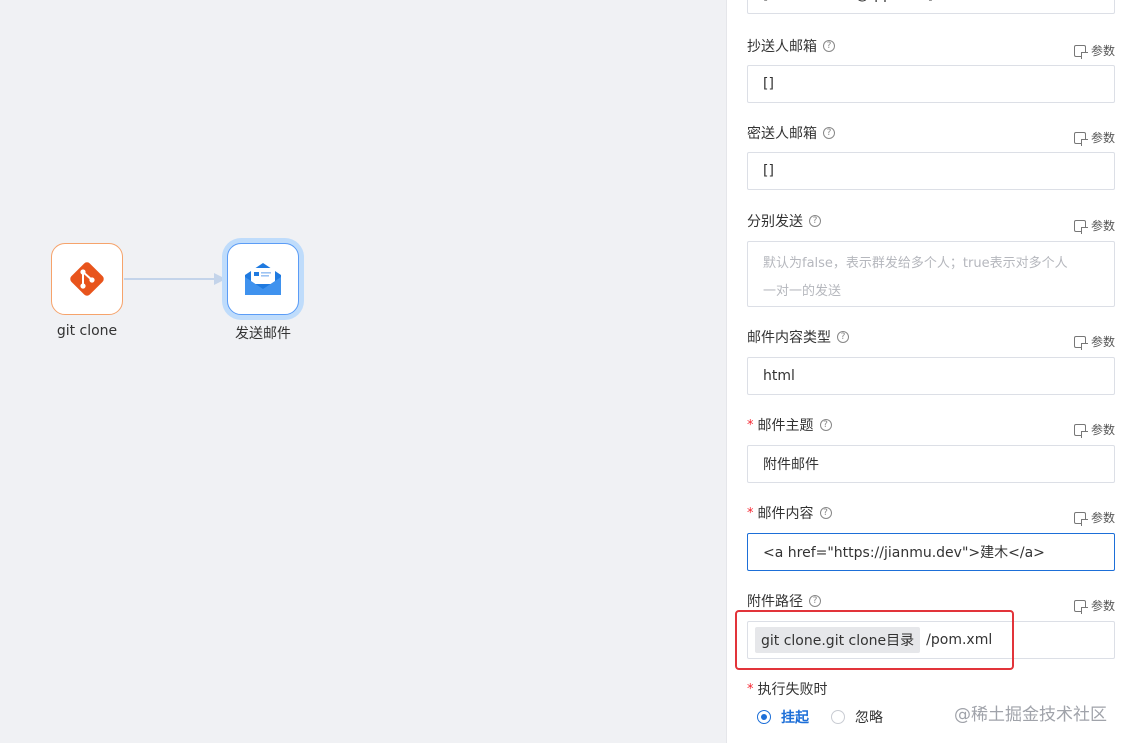  What do you see at coordinates (175, 279) in the screenshot?
I see `edge-connector` at bounding box center [175, 279].